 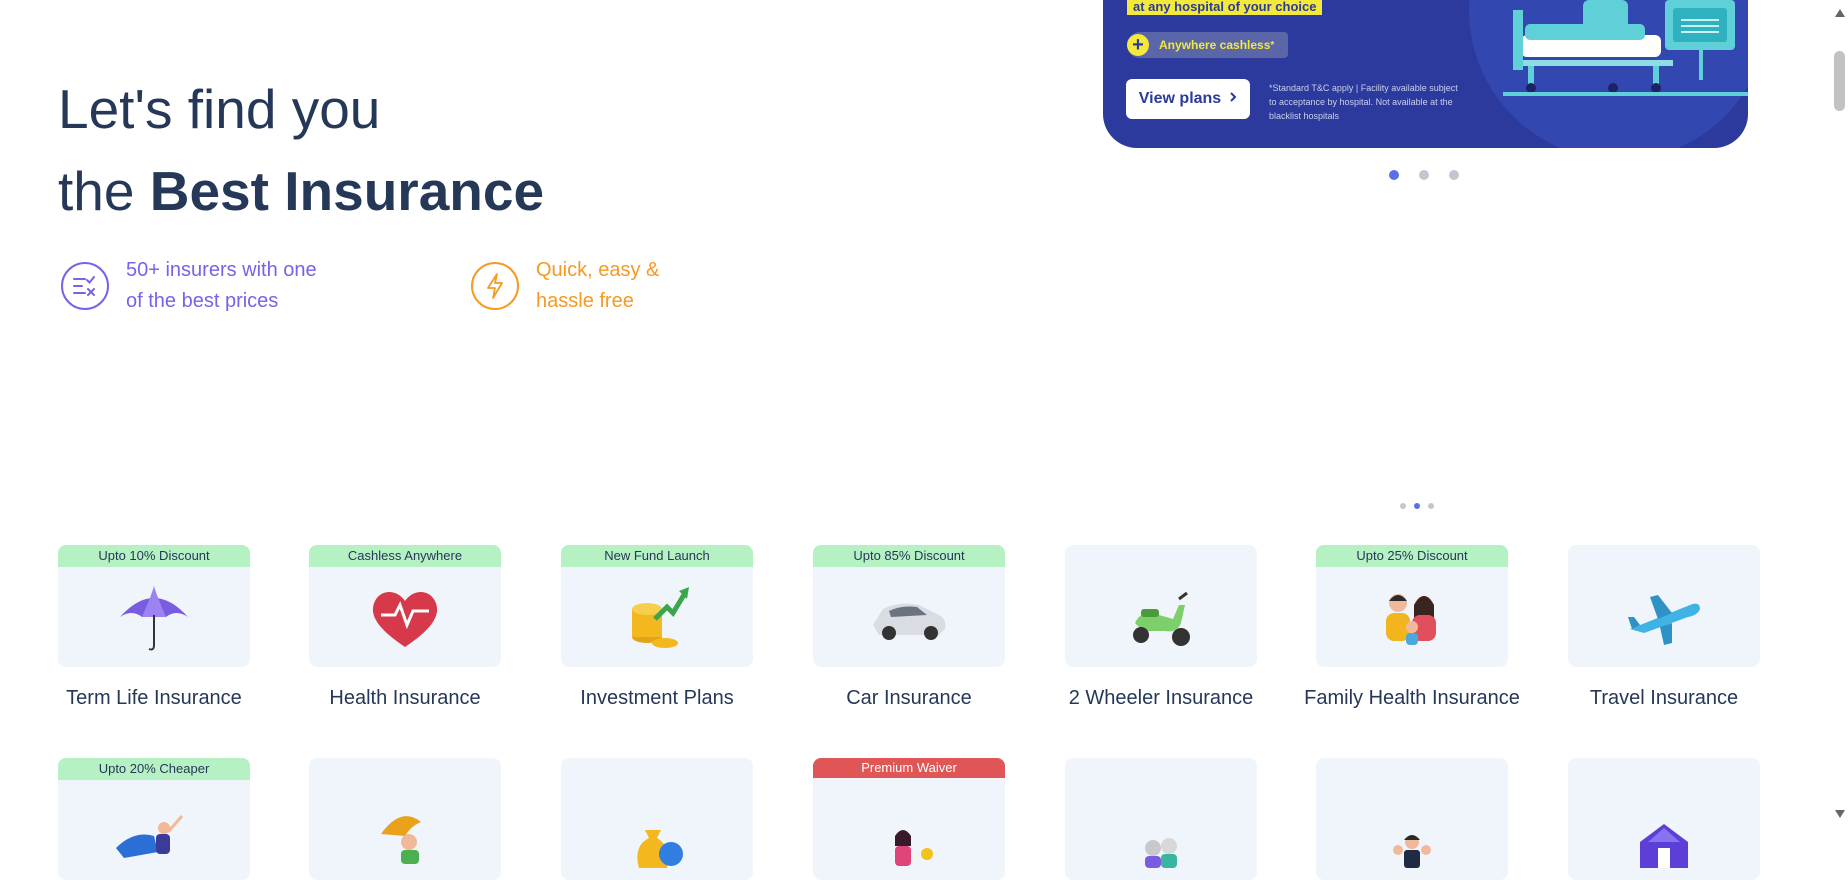 What do you see at coordinates (1839, 413) in the screenshot?
I see `vertical-scrollbar` at bounding box center [1839, 413].